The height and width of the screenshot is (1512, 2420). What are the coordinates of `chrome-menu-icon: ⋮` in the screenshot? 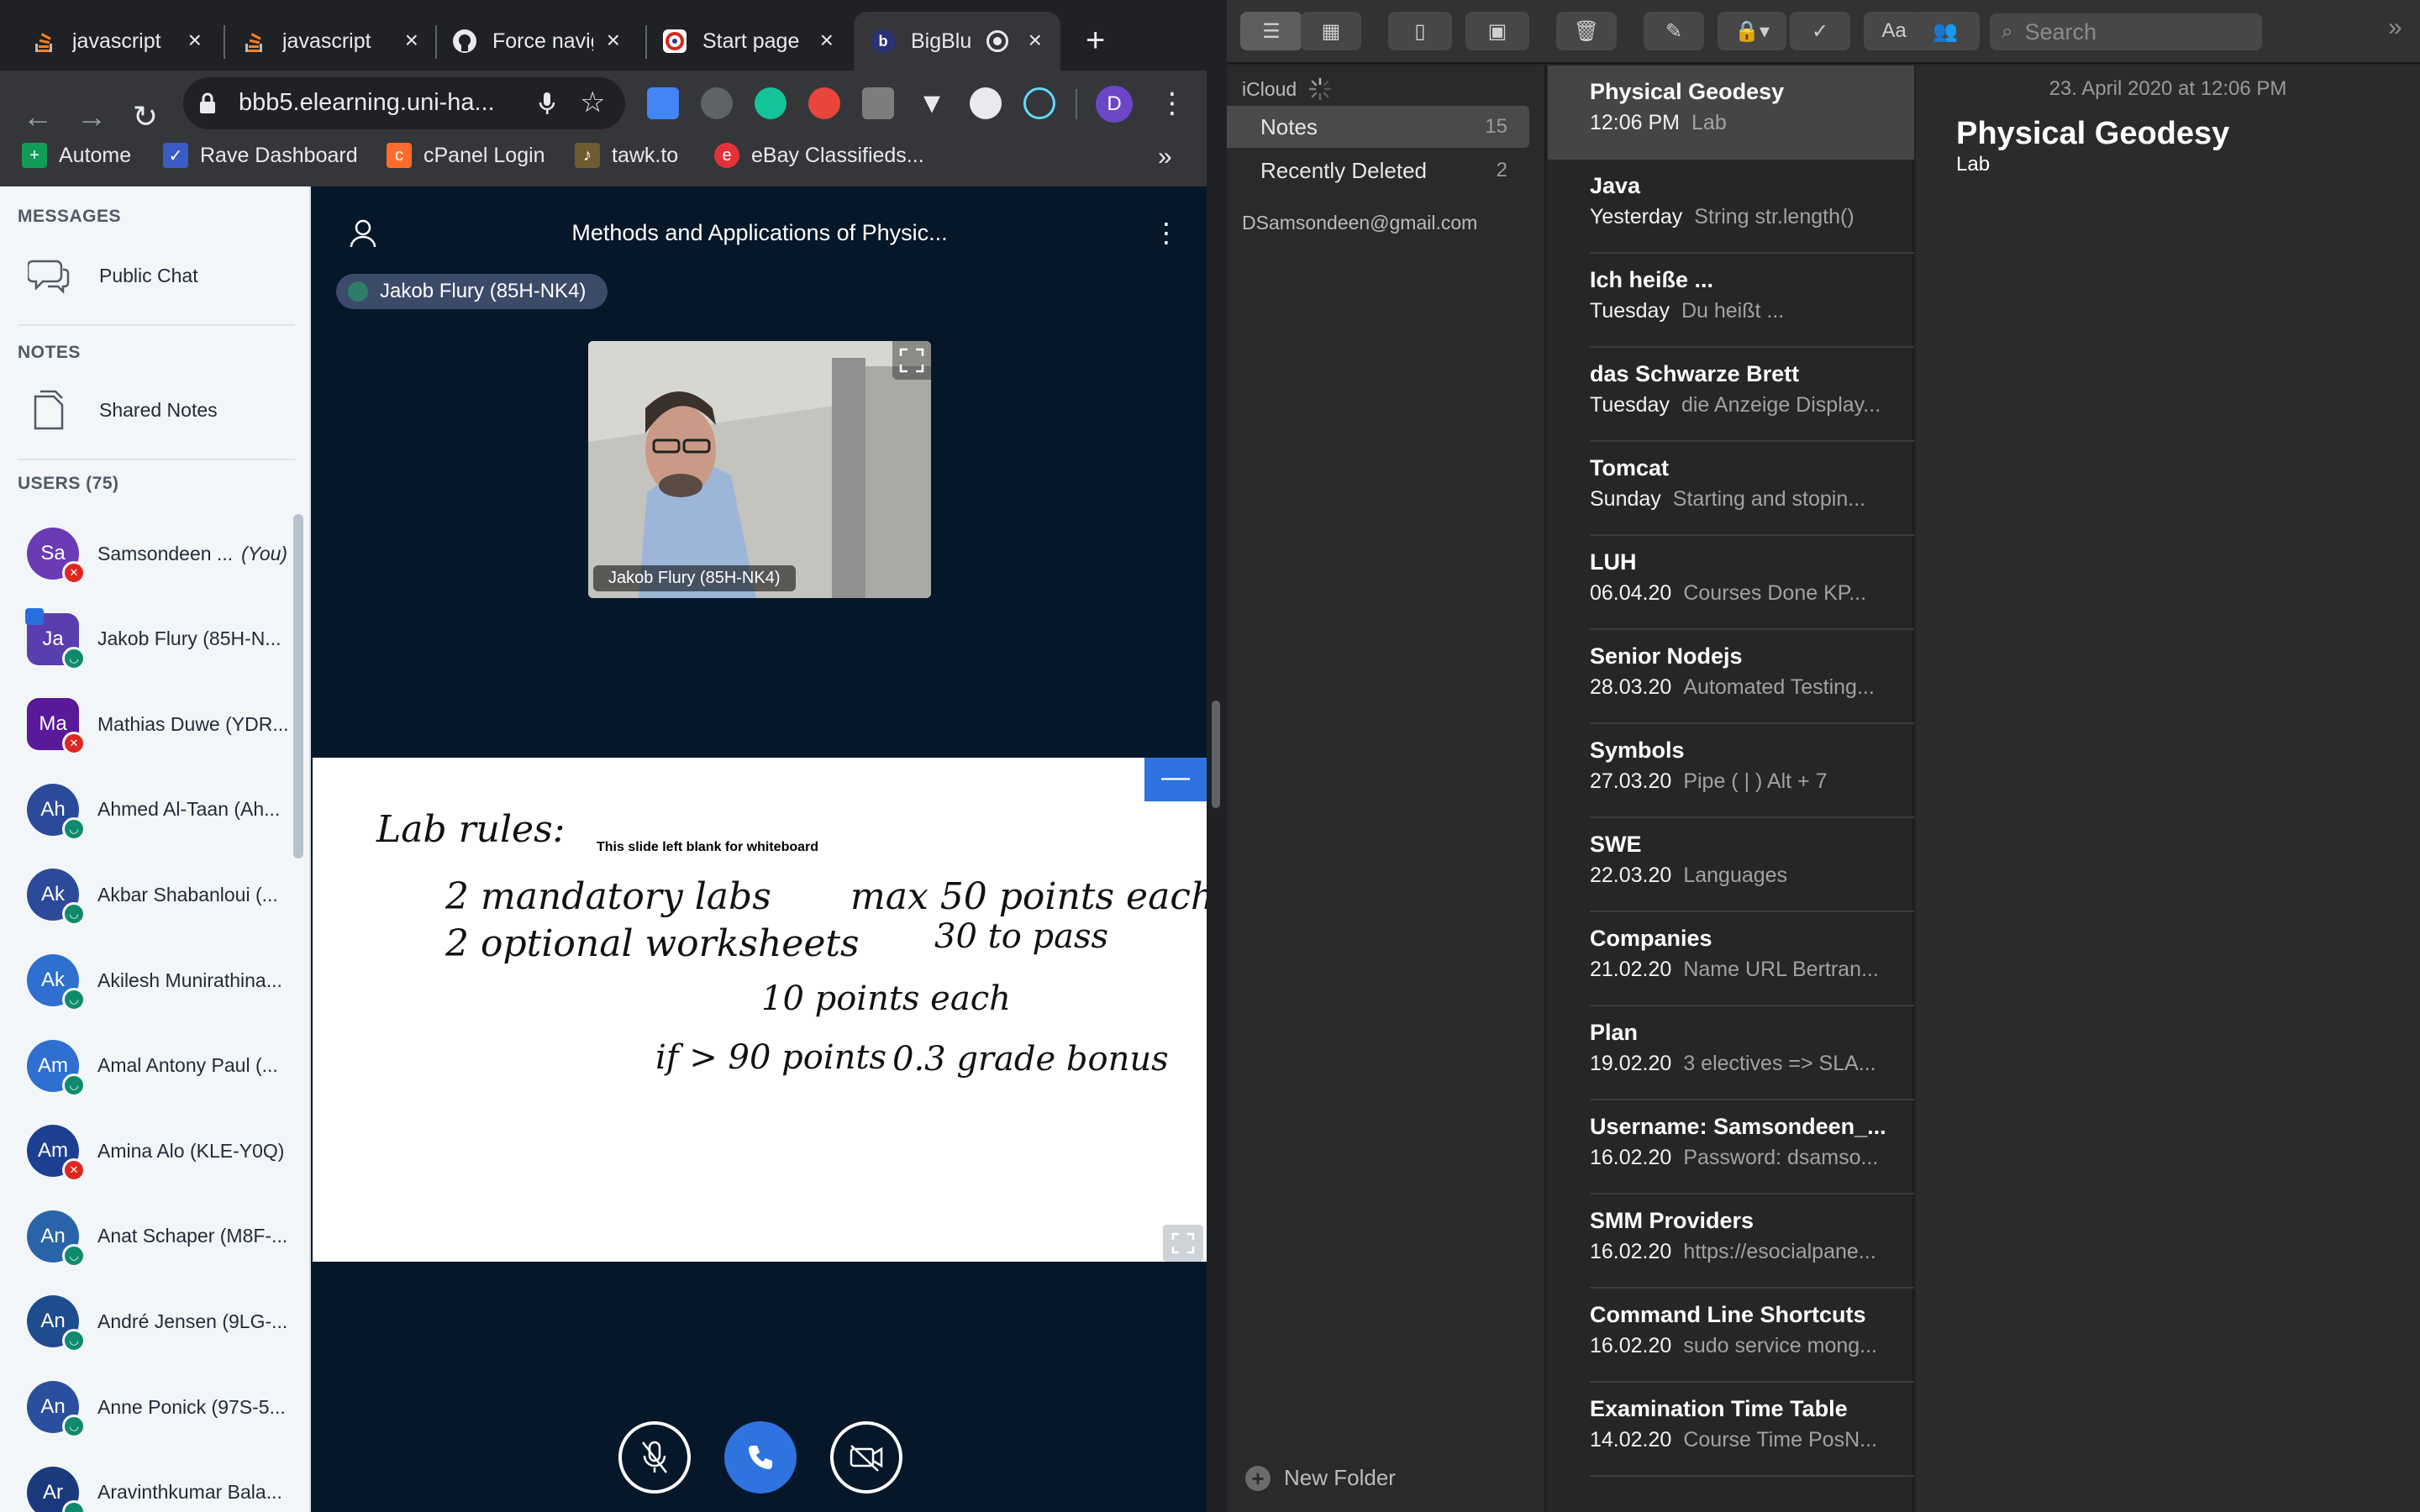 It's located at (1172, 103).